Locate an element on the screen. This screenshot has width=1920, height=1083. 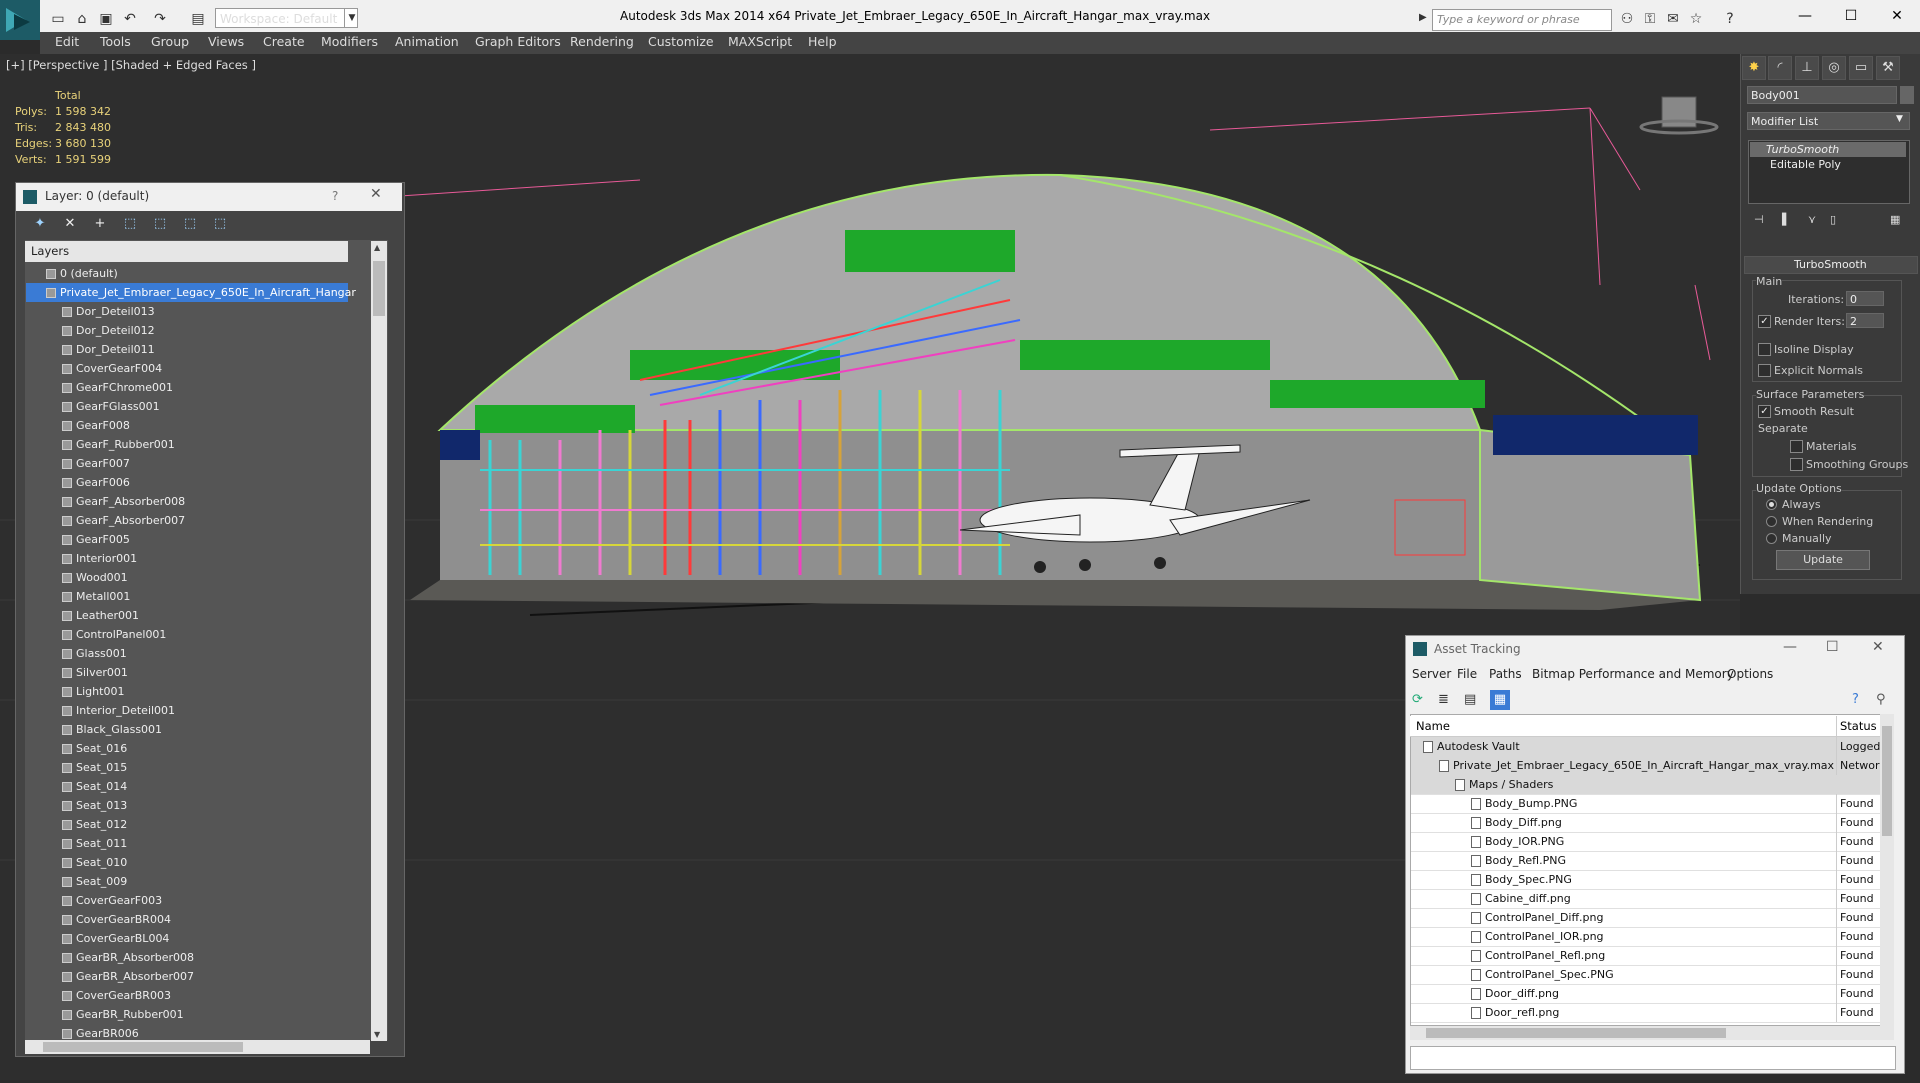
layer-row: CoverGearBR004 is located at coordinates (187, 919).